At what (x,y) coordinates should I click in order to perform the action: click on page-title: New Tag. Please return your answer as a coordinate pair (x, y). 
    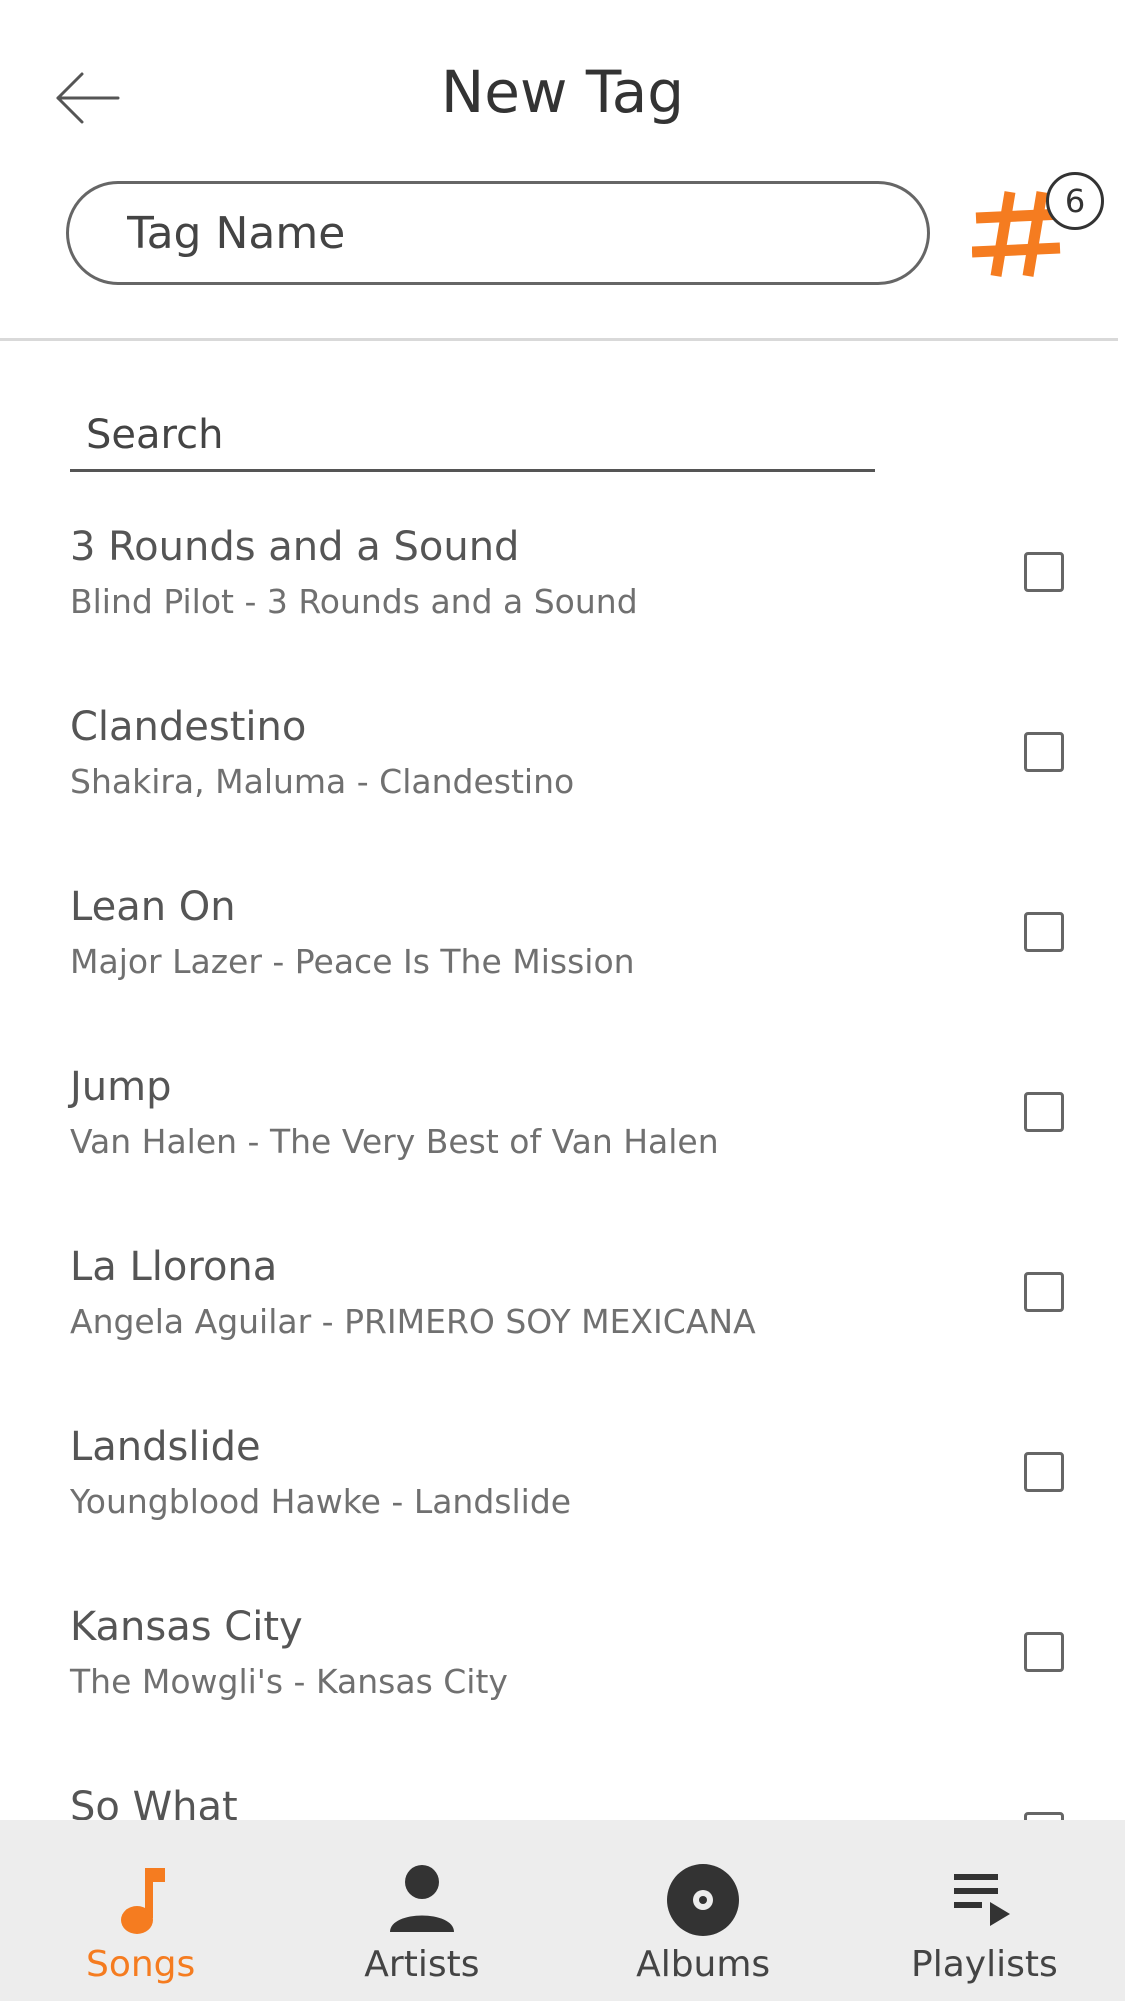
    Looking at the image, I should click on (562, 92).